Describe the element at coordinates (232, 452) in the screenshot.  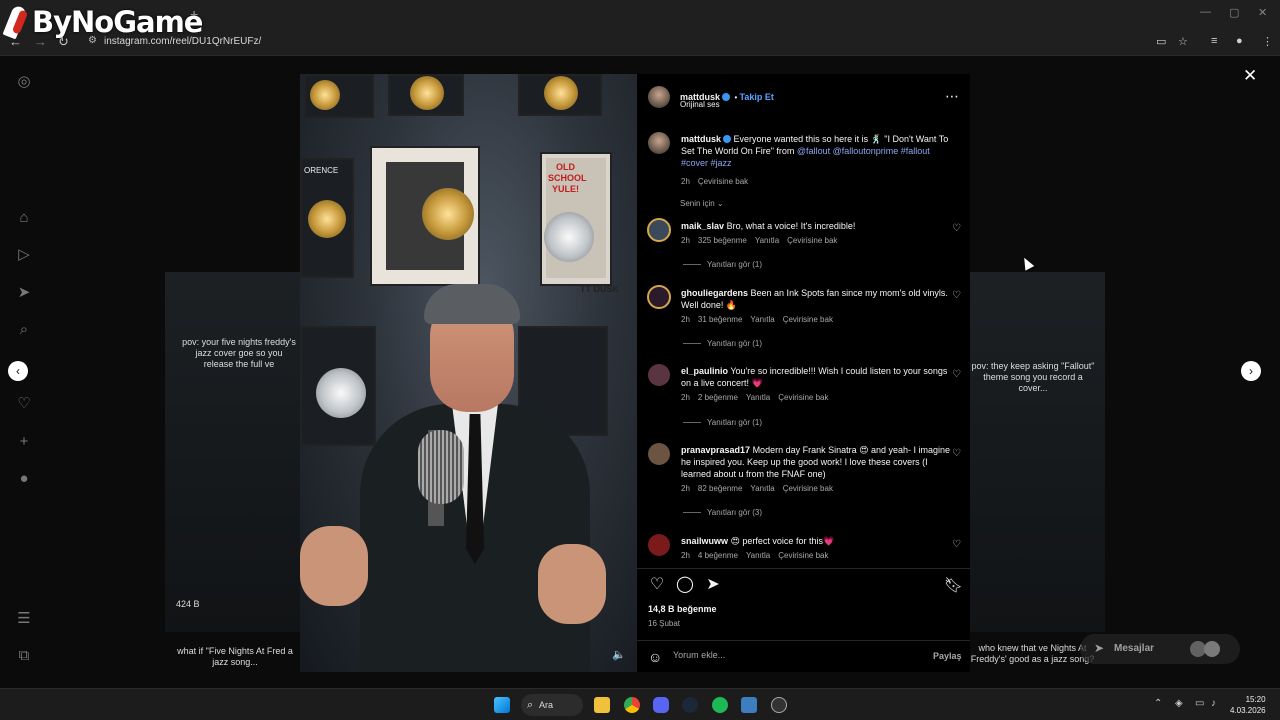
I see `previous-reel-preview` at that location.